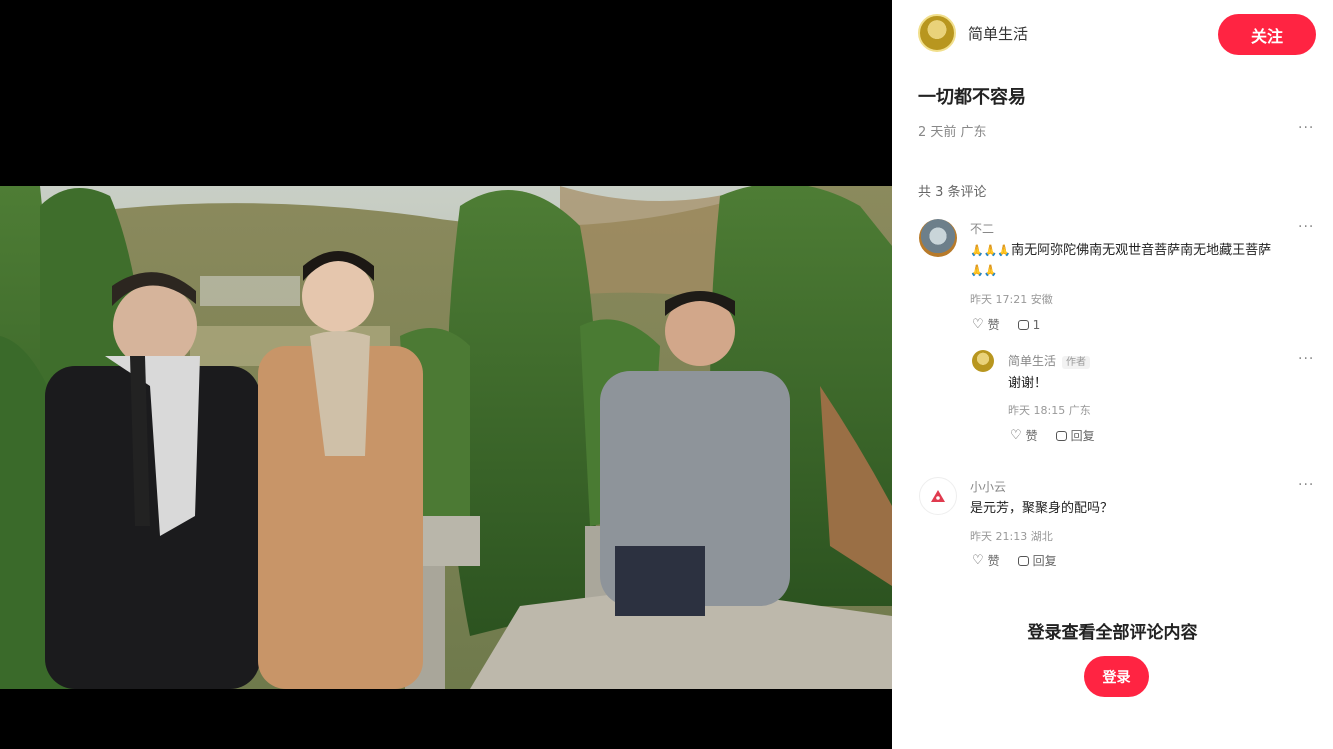 The width and height of the screenshot is (1333, 749). Describe the element at coordinates (1011, 299) in the screenshot. I see `comment-meta: 昨天 17:21 安徽` at that location.